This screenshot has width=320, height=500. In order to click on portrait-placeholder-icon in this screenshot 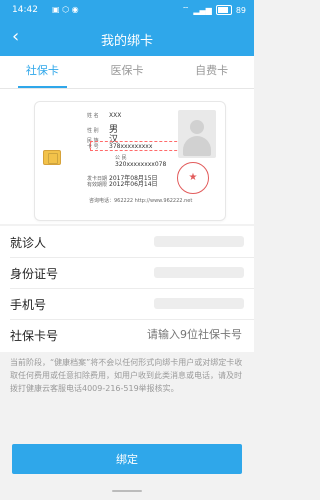, I will do `click(197, 134)`.